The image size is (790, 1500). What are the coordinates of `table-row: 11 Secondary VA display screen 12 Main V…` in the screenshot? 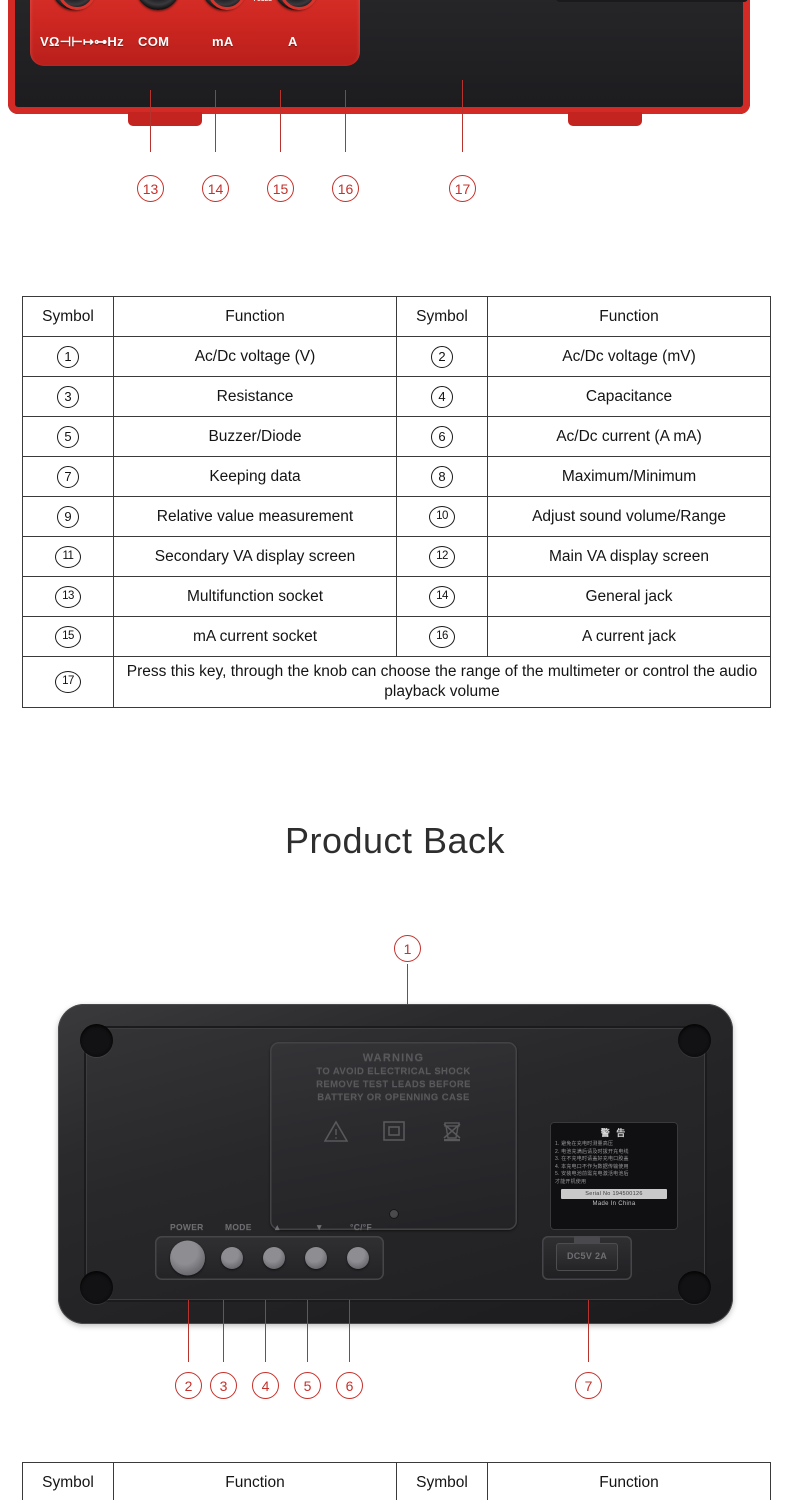 It's located at (396, 556).